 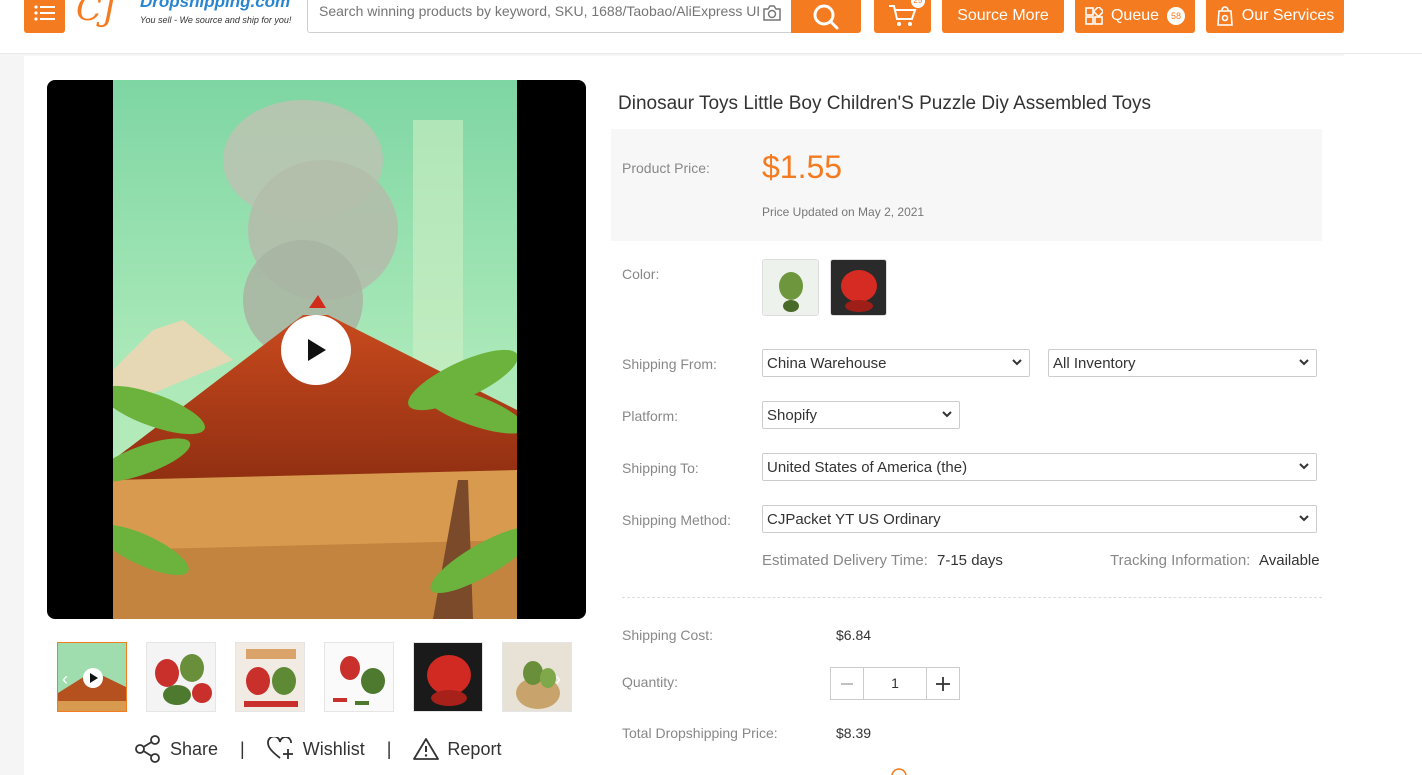 What do you see at coordinates (1288, 15) in the screenshot?
I see `our-services-label: Our Services` at bounding box center [1288, 15].